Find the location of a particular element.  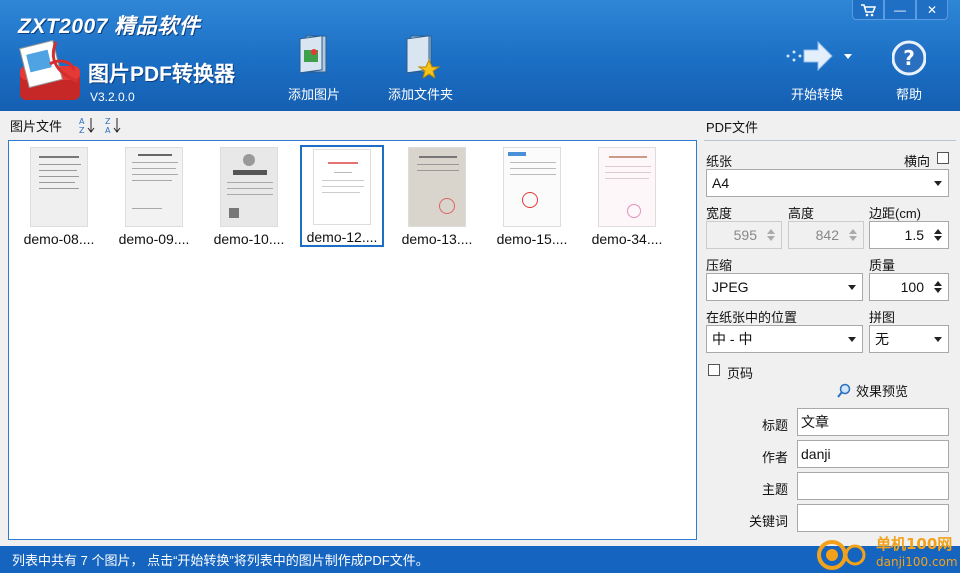

add-folder-button: 添加文件夹 is located at coordinates (420, 69).